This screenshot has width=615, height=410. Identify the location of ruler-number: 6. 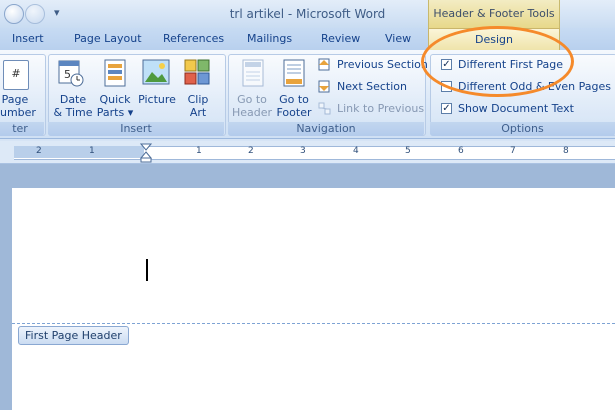
(461, 151).